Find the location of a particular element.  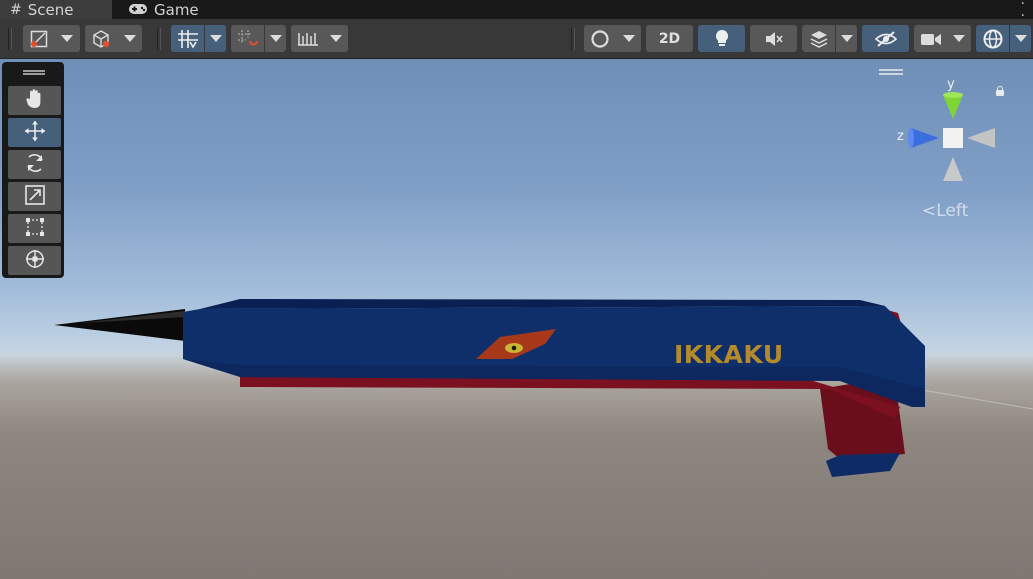

draw-mode-icon is located at coordinates (39, 39).